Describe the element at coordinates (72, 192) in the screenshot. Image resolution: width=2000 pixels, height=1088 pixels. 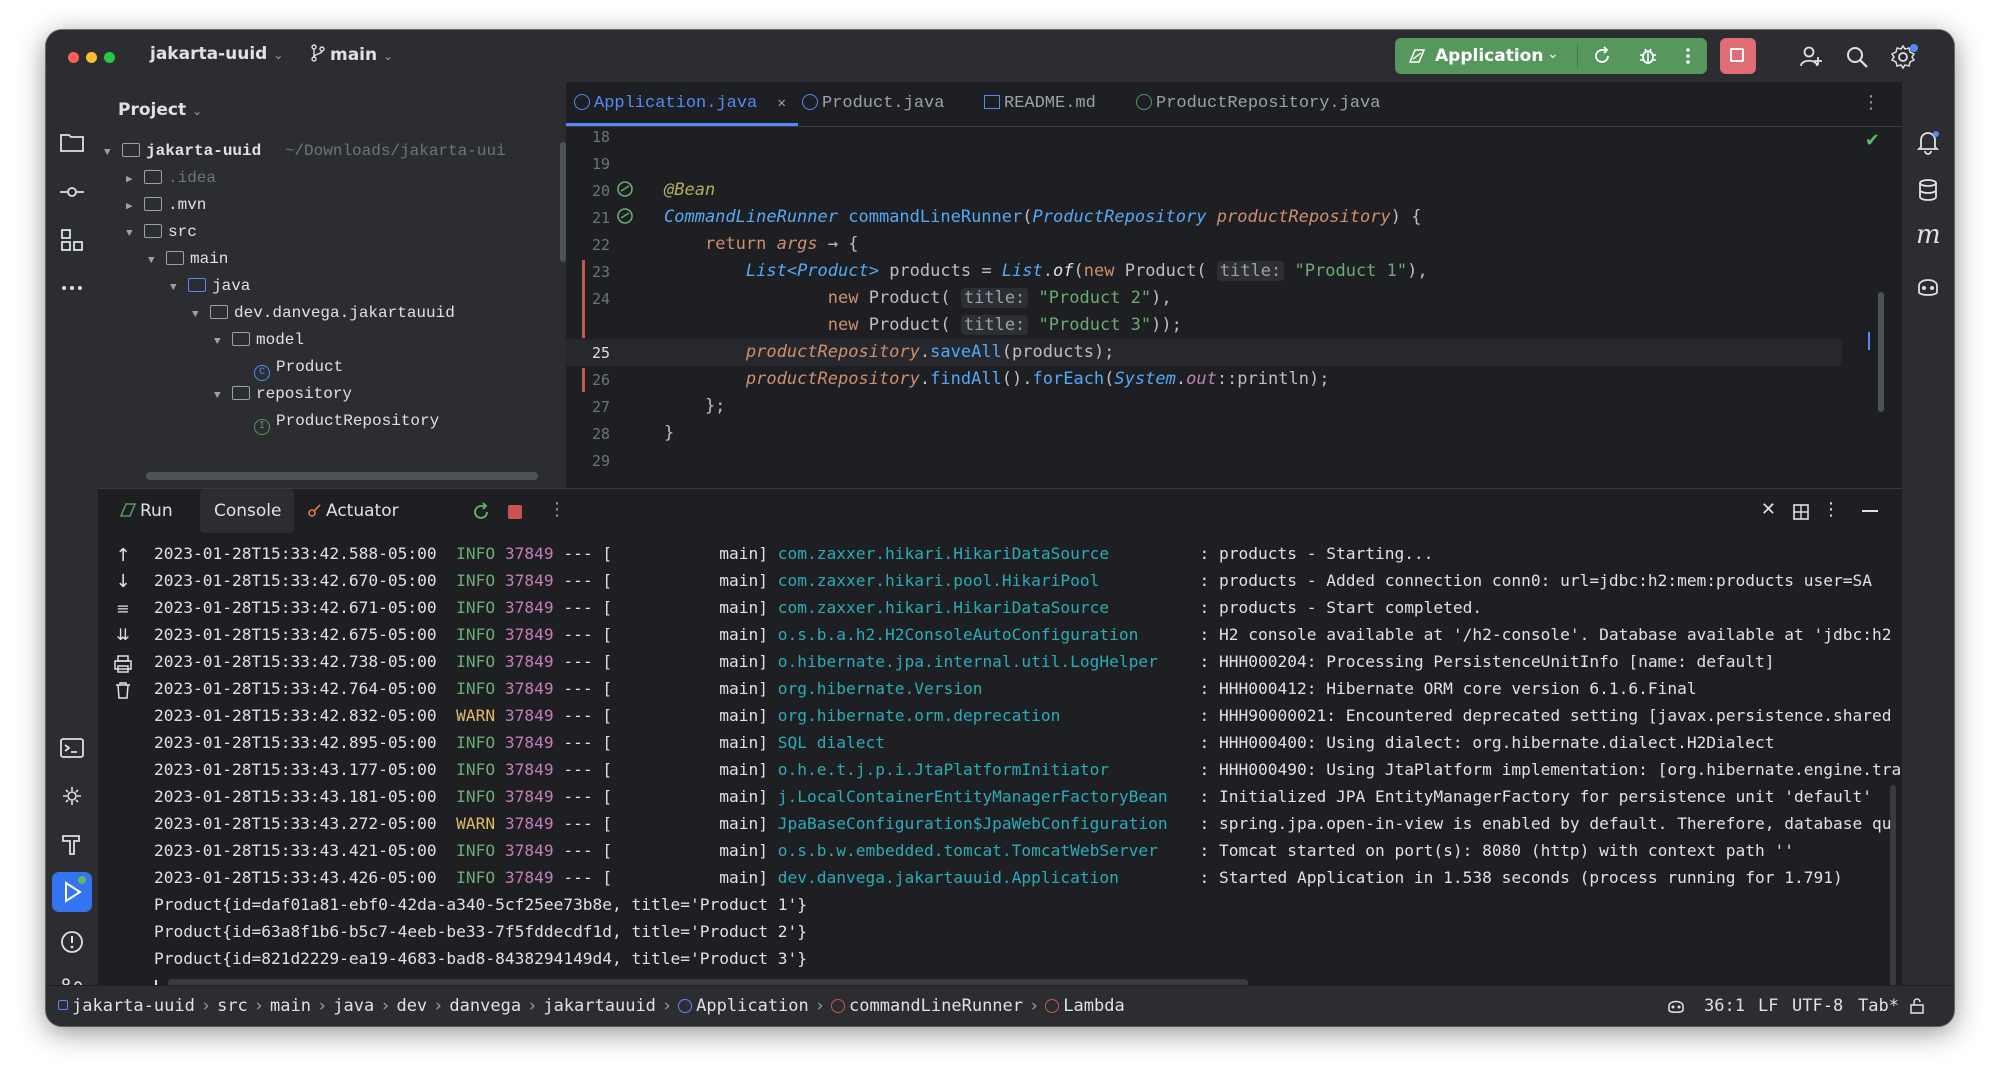
I see `commit-icon` at that location.